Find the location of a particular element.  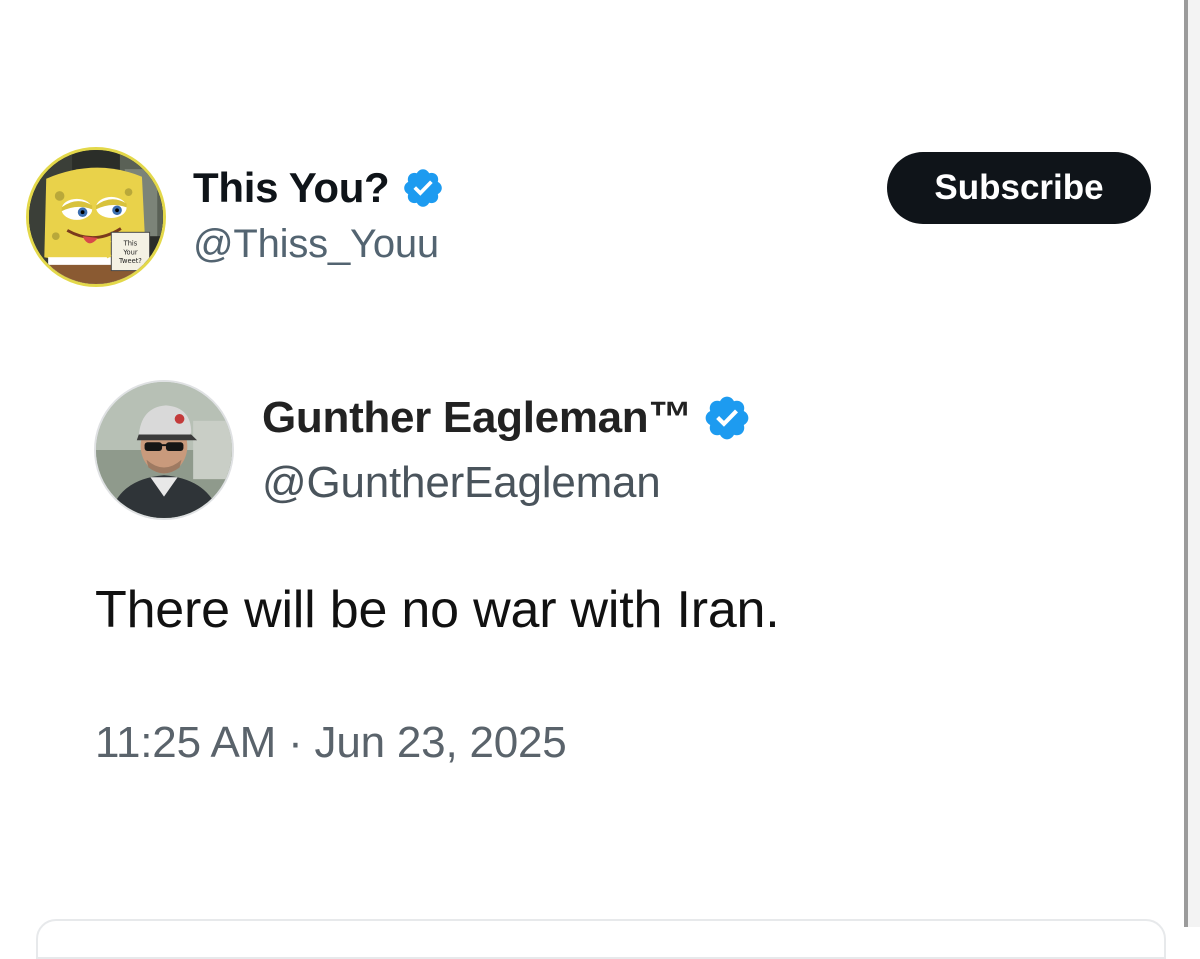

man-in-cap-avatar-icon is located at coordinates (164, 450).